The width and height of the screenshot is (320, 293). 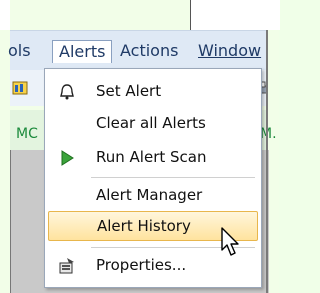 What do you see at coordinates (230, 241) in the screenshot?
I see `mouse-cursor-icon` at bounding box center [230, 241].